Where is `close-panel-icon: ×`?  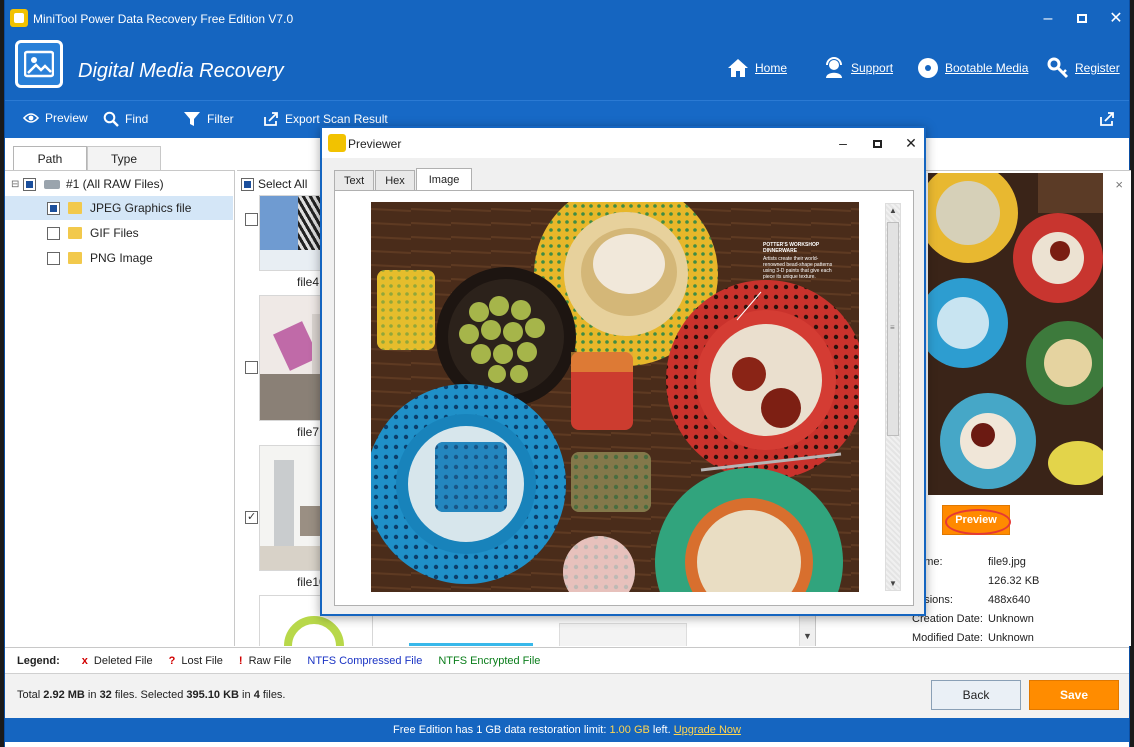
close-panel-icon: × is located at coordinates (1119, 184).